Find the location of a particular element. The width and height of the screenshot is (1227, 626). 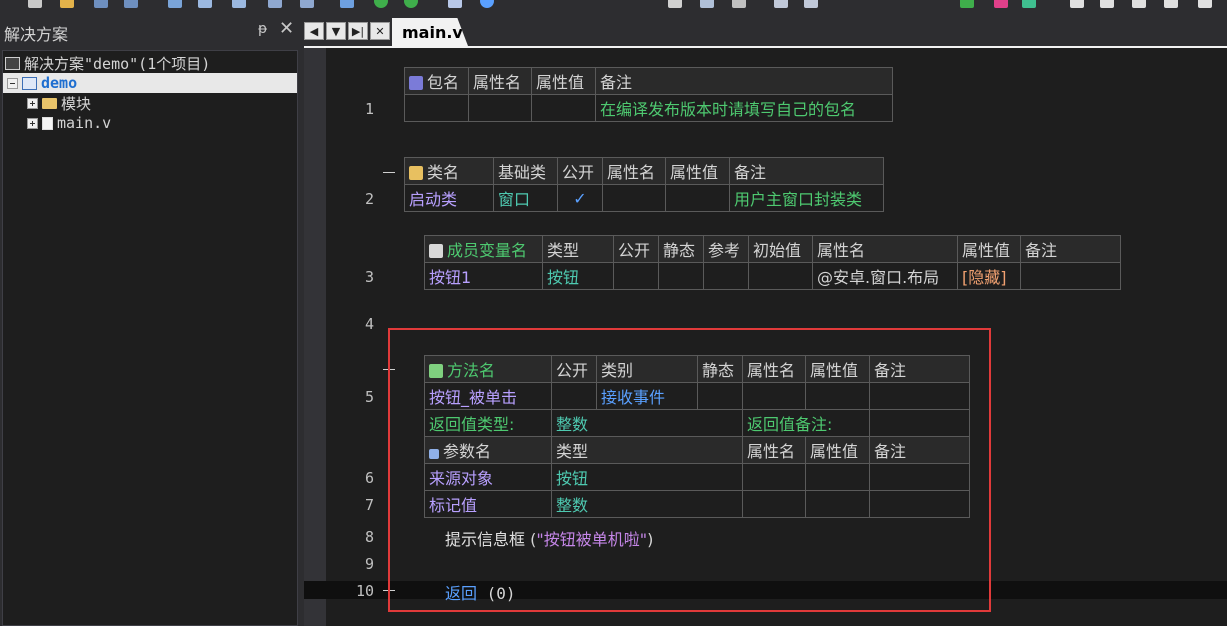

tree-item-project: demo is located at coordinates (150, 83).